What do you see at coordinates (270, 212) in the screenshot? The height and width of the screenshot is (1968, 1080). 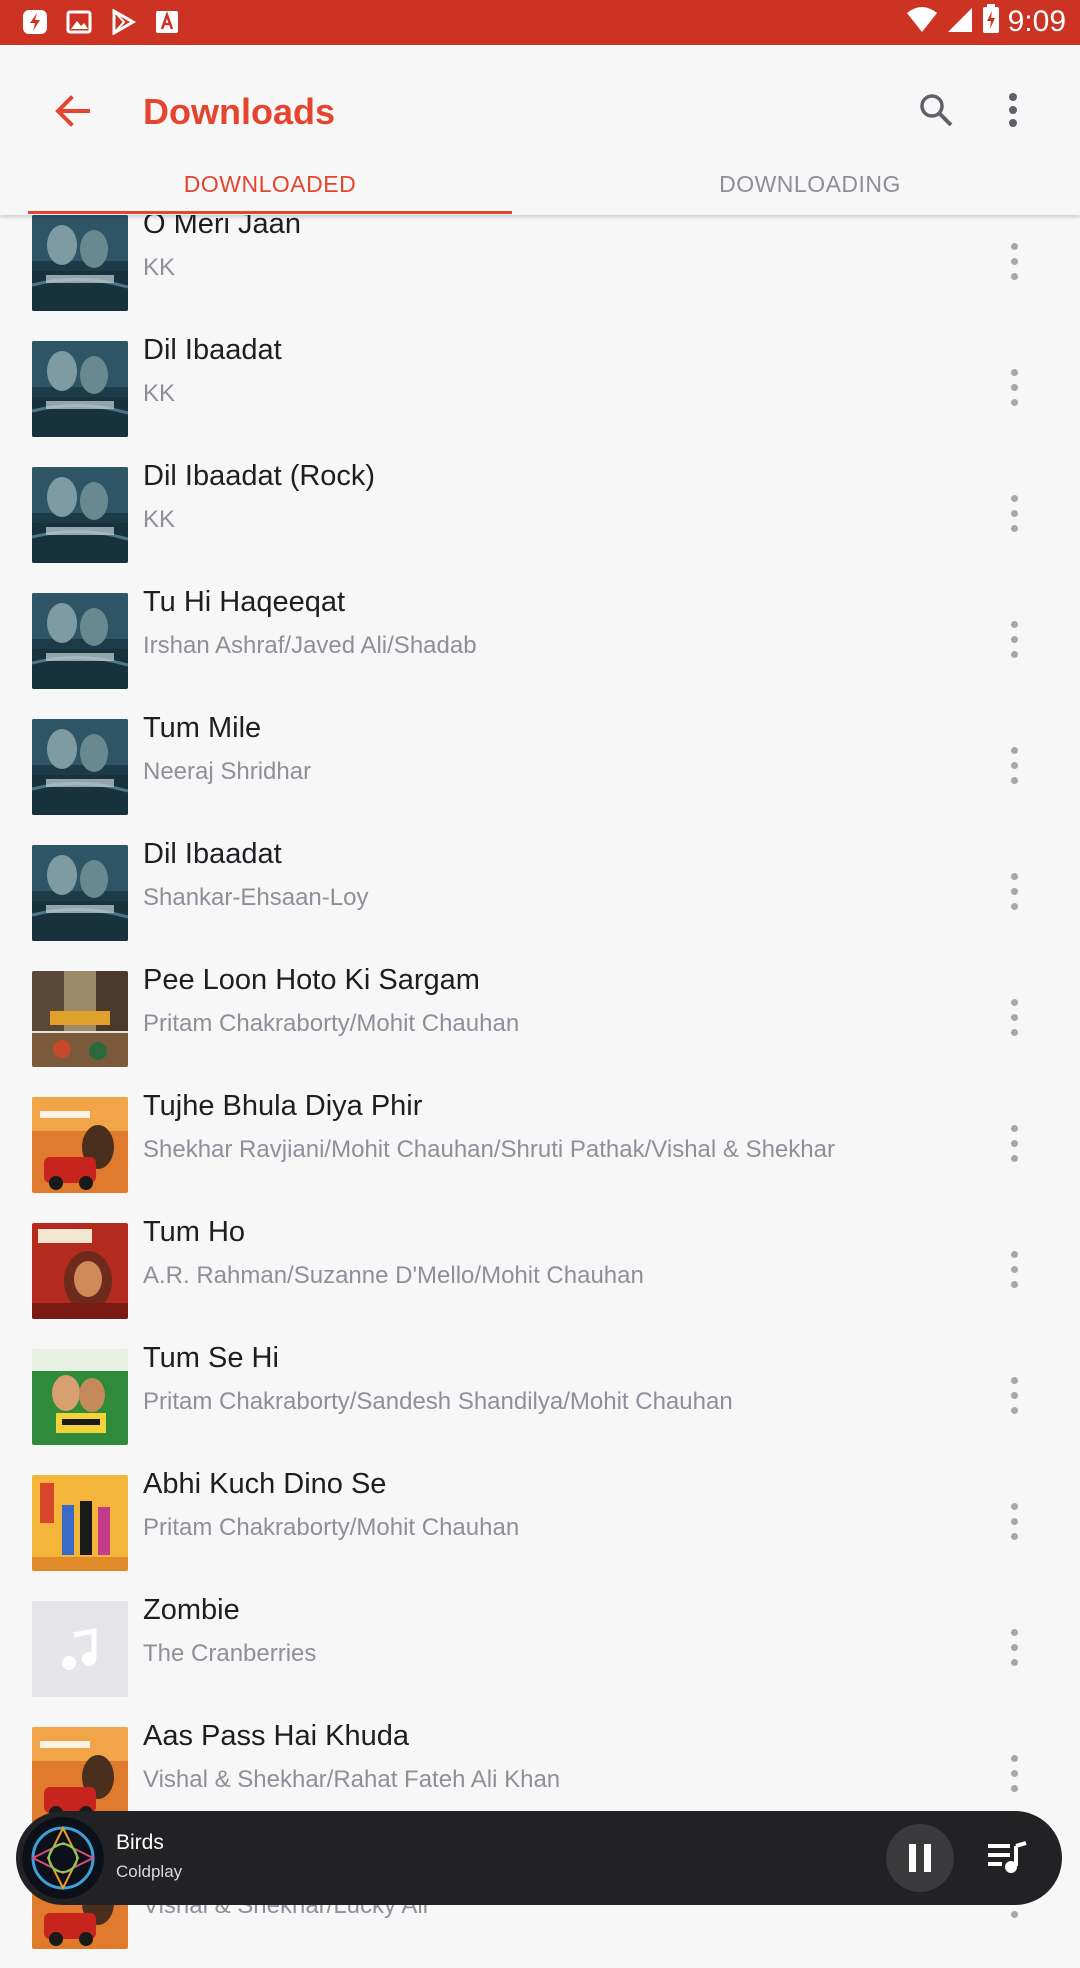 I see `tab-indicator` at bounding box center [270, 212].